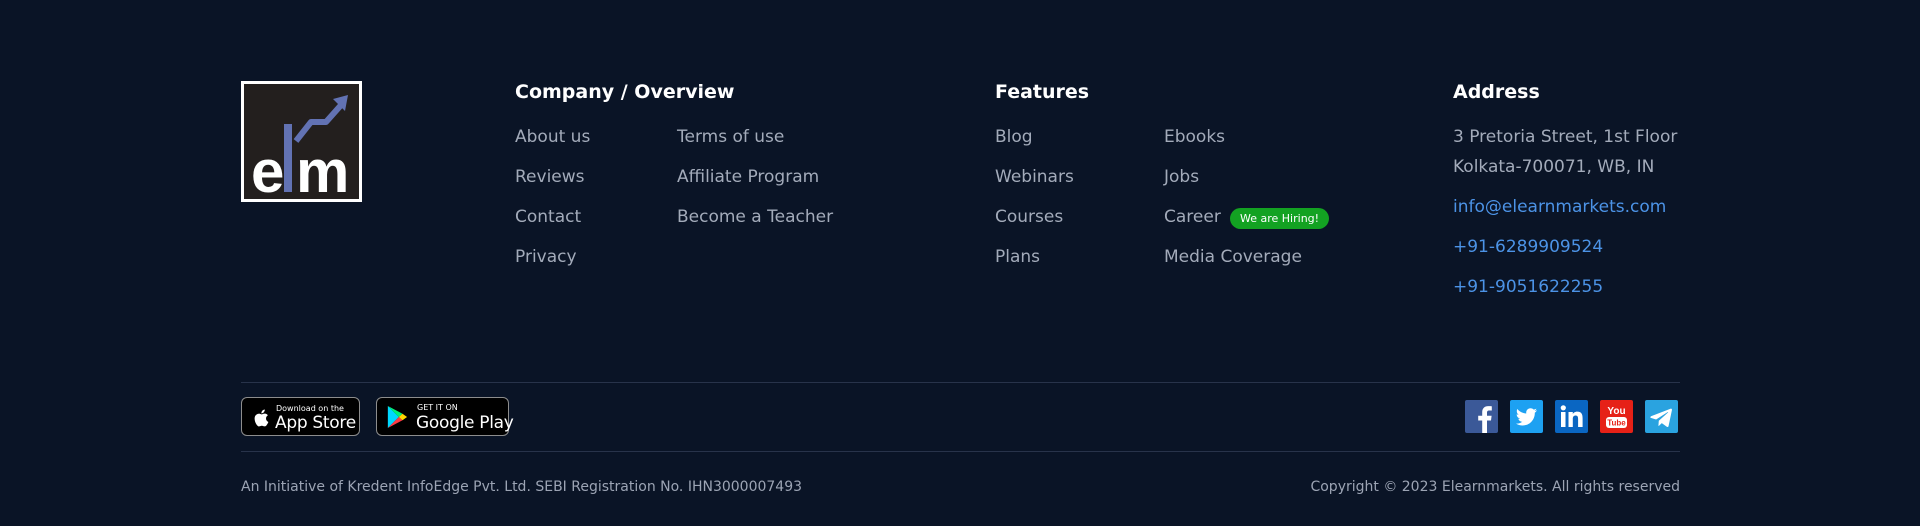  What do you see at coordinates (437, 407) in the screenshot?
I see `google-play-small-text: GET IT ON` at bounding box center [437, 407].